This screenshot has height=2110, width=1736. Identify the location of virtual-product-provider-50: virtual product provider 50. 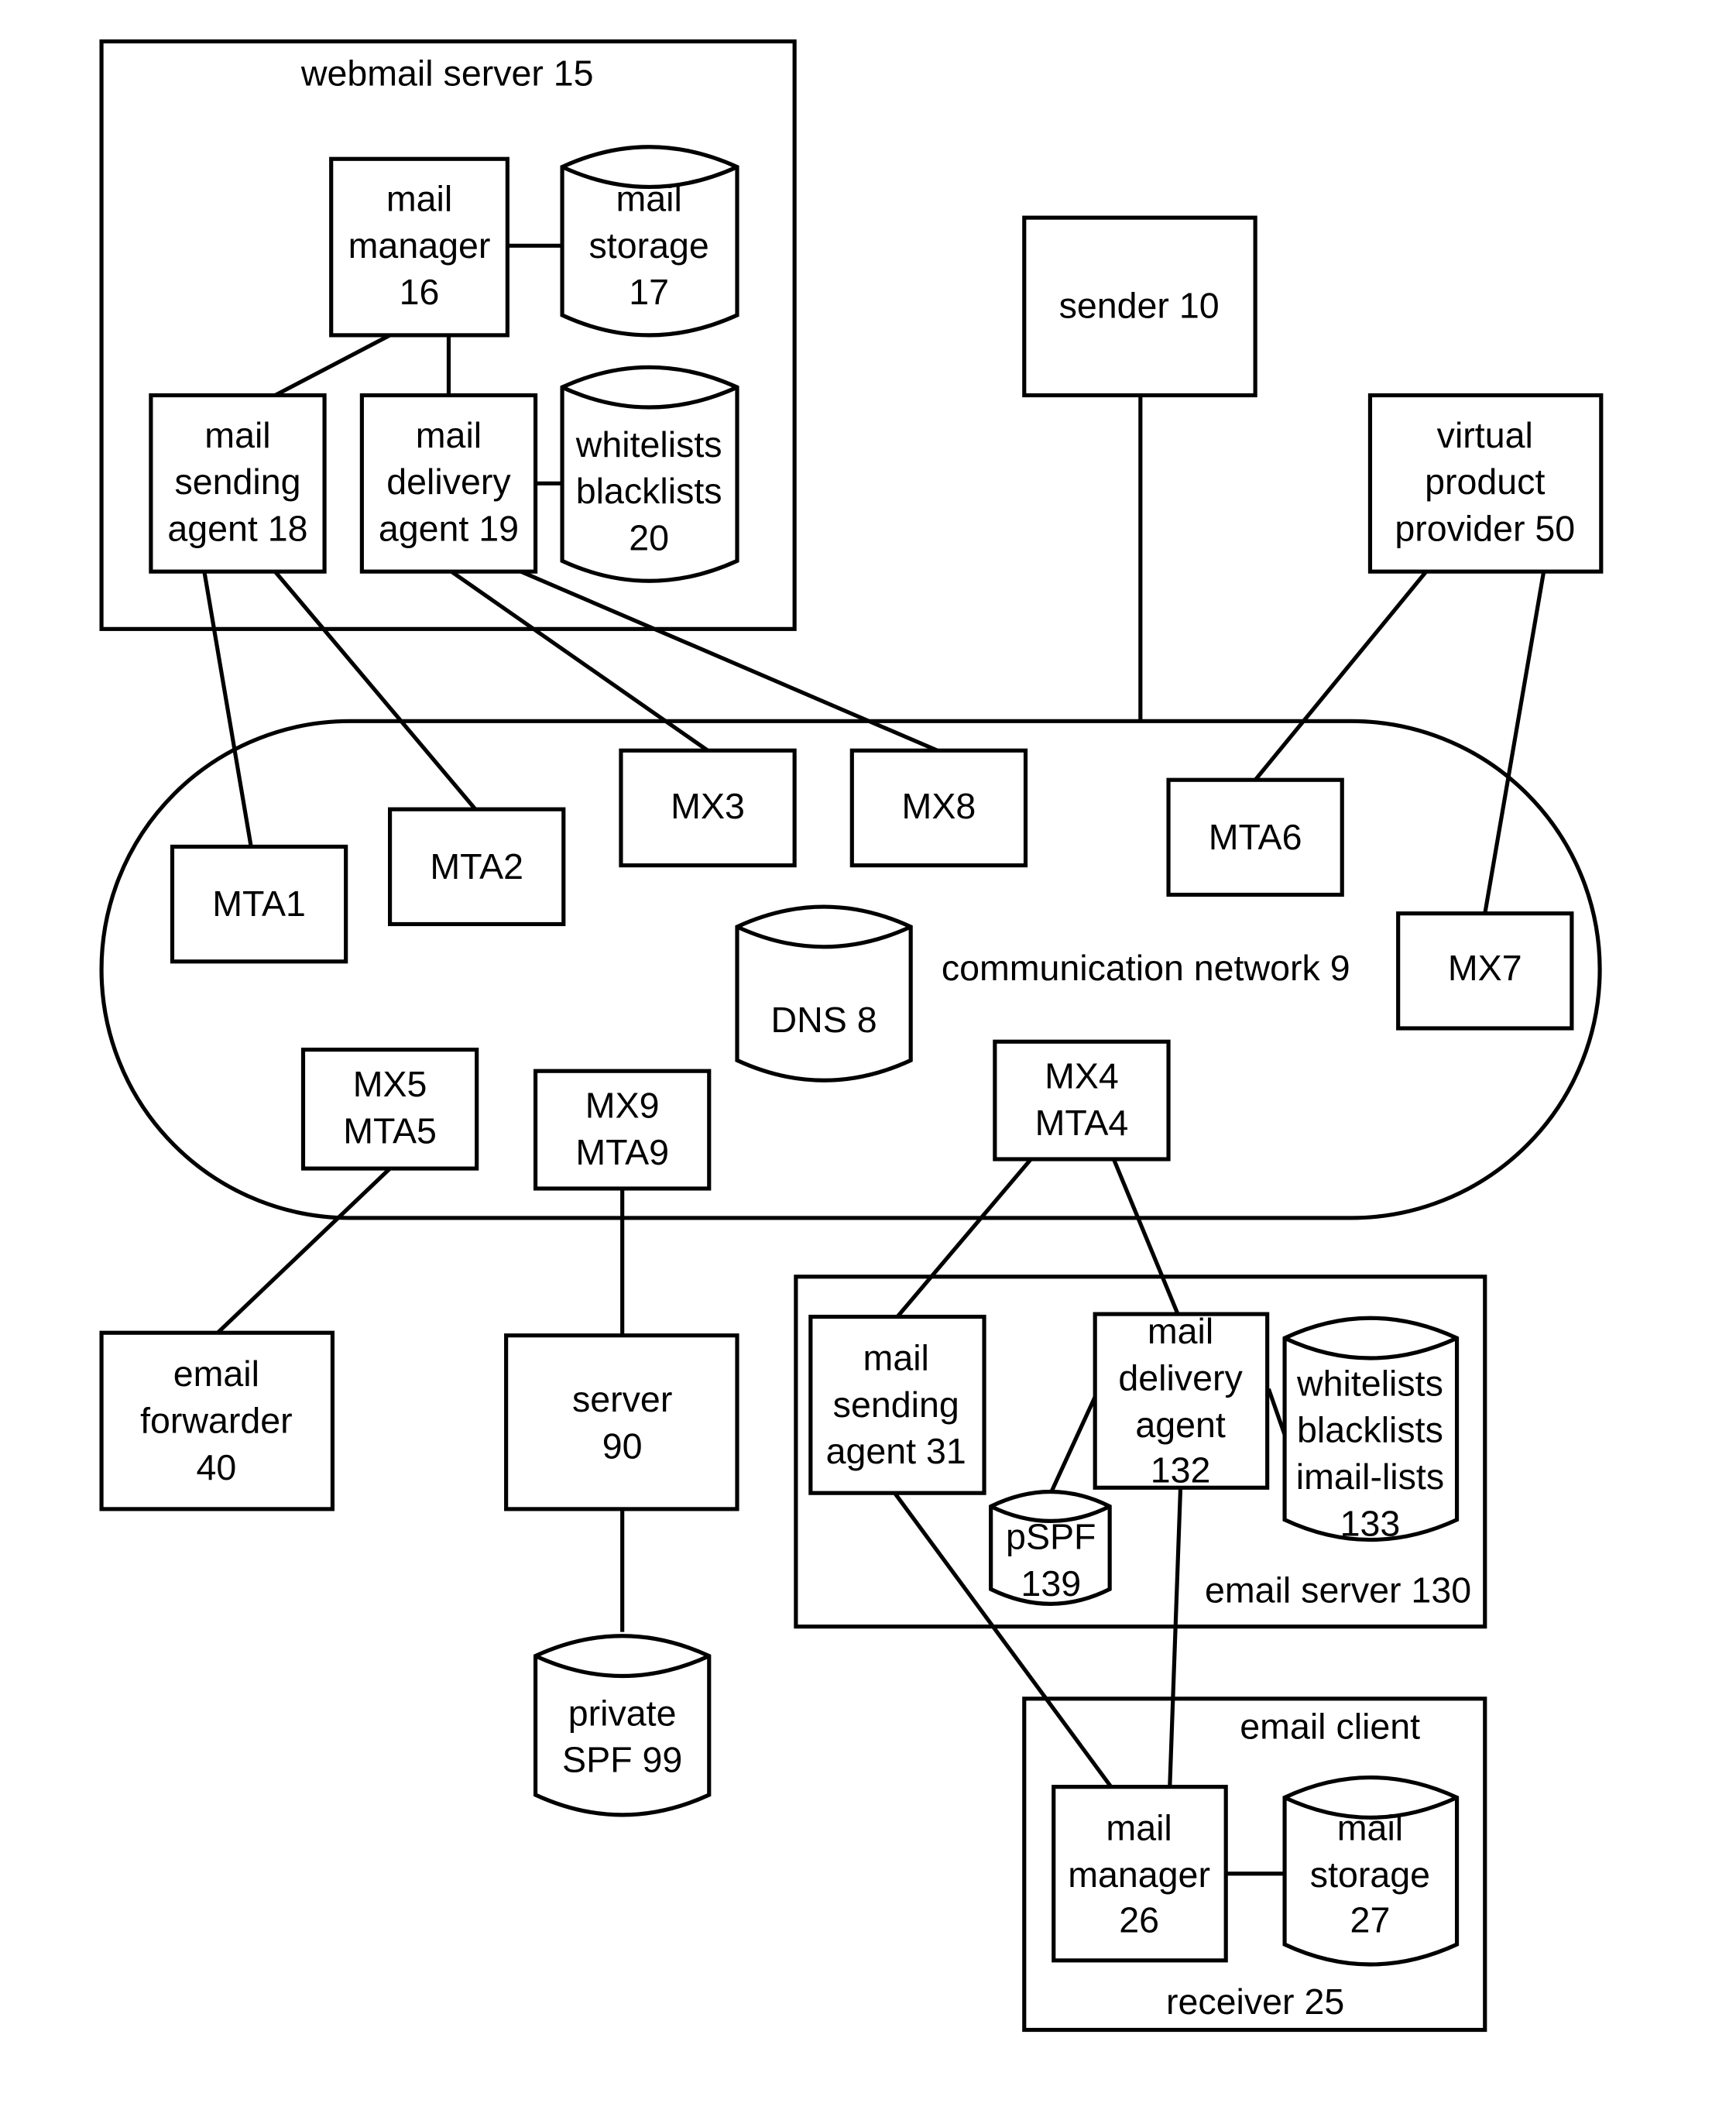
(1485, 484).